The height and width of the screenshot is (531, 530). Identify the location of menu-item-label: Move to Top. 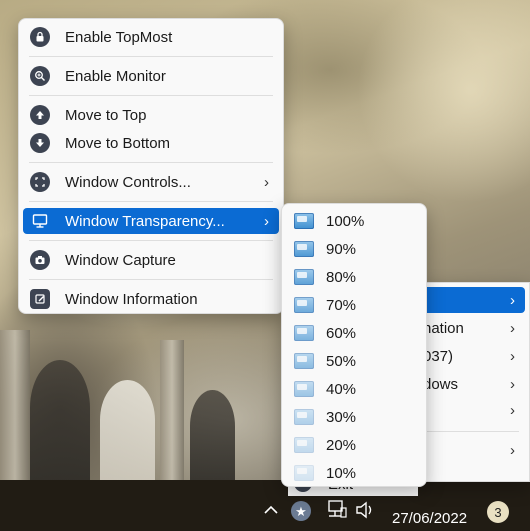
(106, 115).